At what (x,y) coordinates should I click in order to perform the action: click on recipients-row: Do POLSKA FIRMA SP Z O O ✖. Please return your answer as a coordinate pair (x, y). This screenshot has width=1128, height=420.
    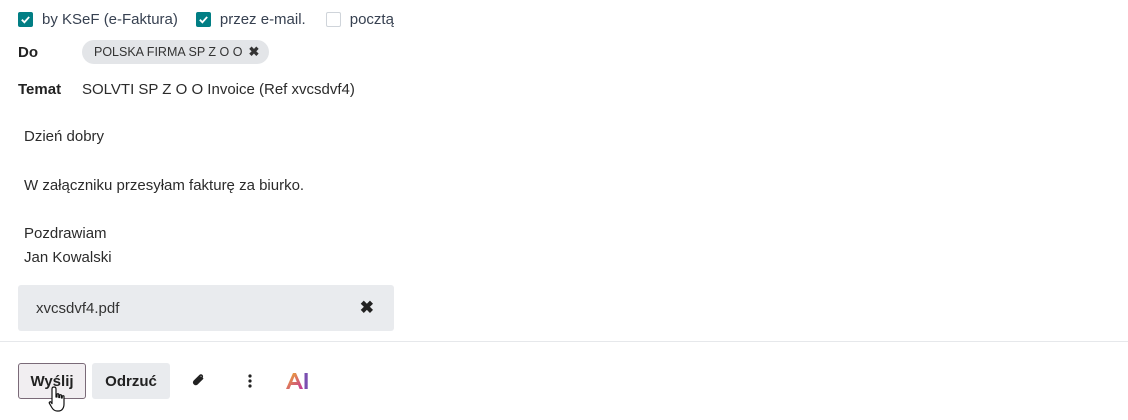
    Looking at the image, I should click on (144, 52).